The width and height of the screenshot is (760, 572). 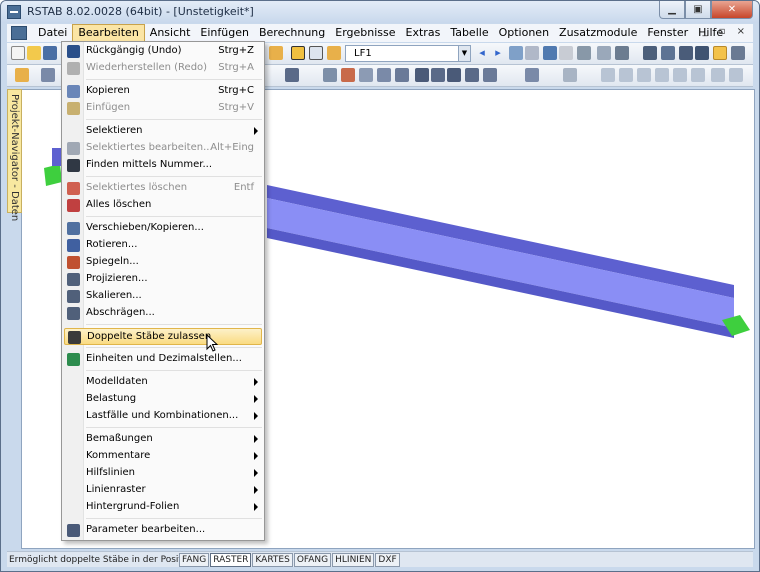 I want to click on moment-icon-y, so click(x=490, y=75).